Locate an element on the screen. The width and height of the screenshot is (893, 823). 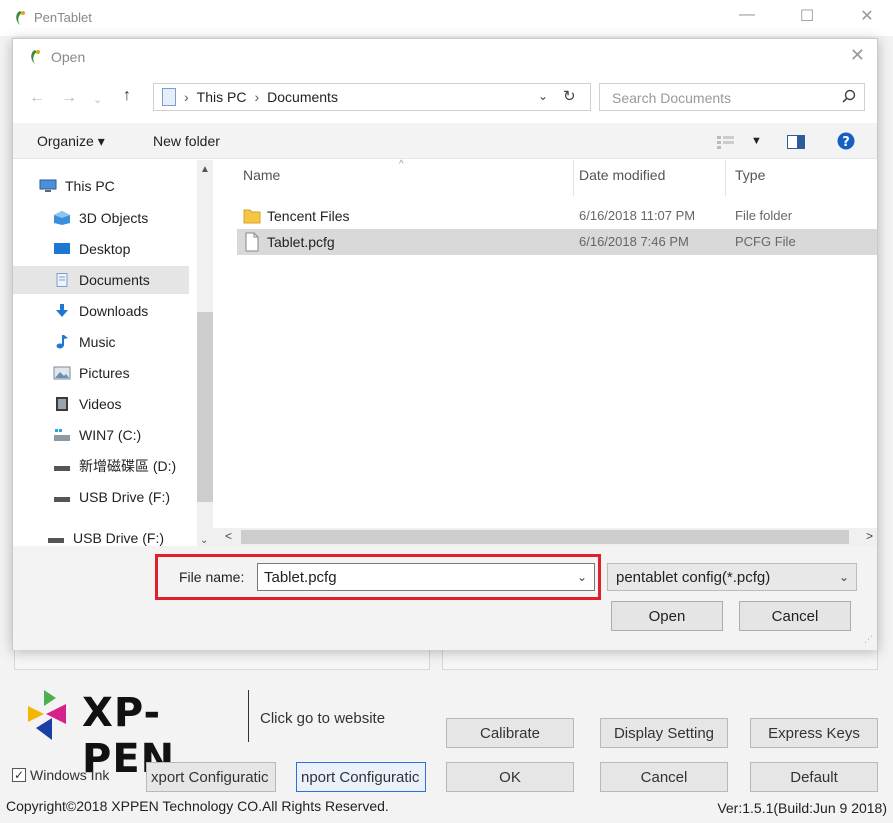
usb-drive-icon is located at coordinates (56, 540).